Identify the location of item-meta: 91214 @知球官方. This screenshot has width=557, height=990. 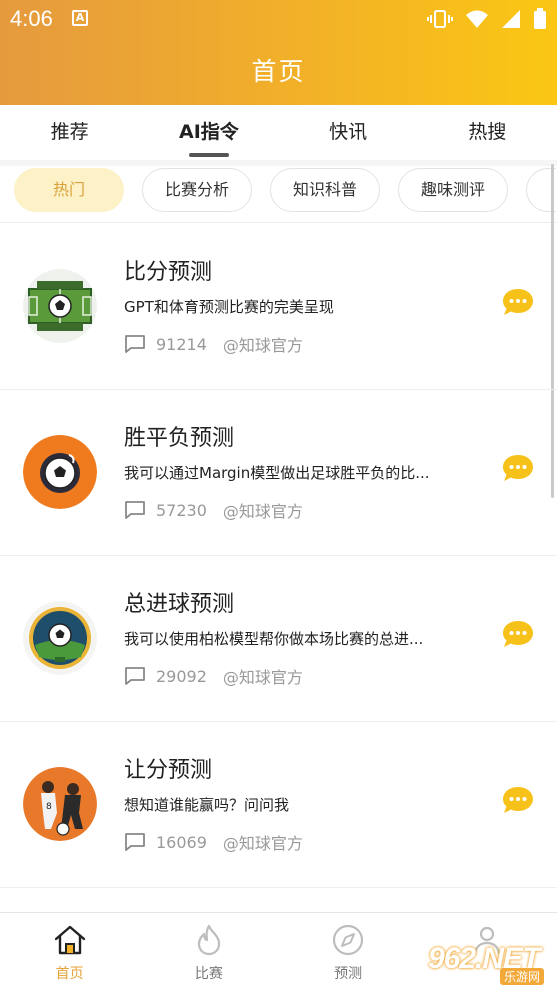
(213, 344).